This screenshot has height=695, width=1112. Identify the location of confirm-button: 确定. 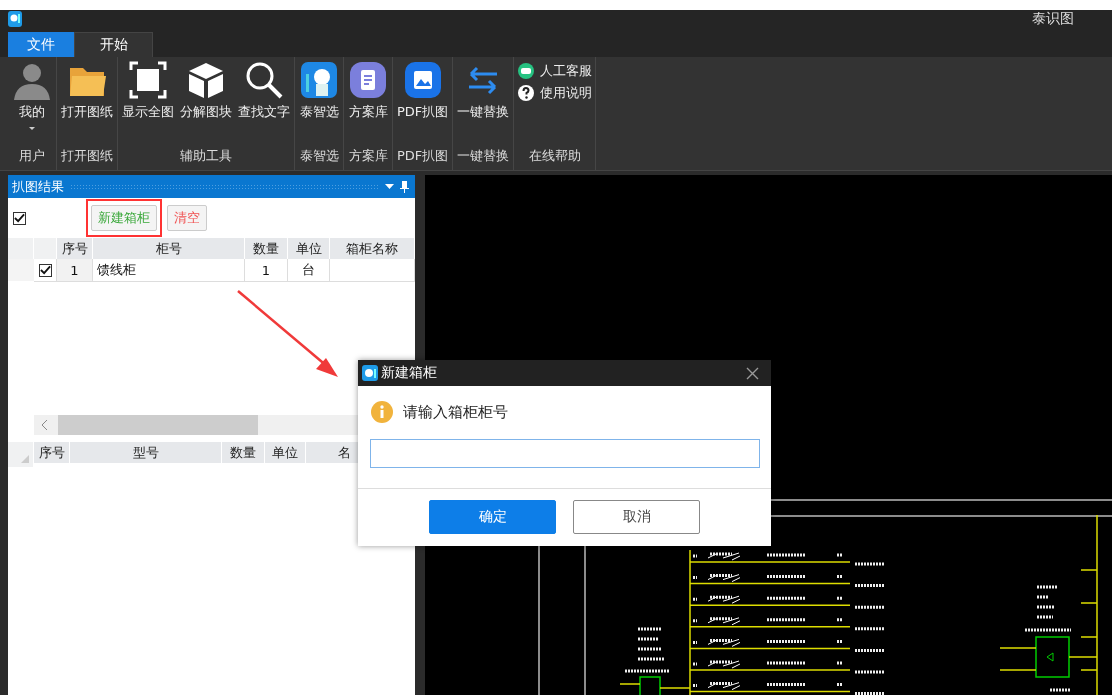
(492, 516).